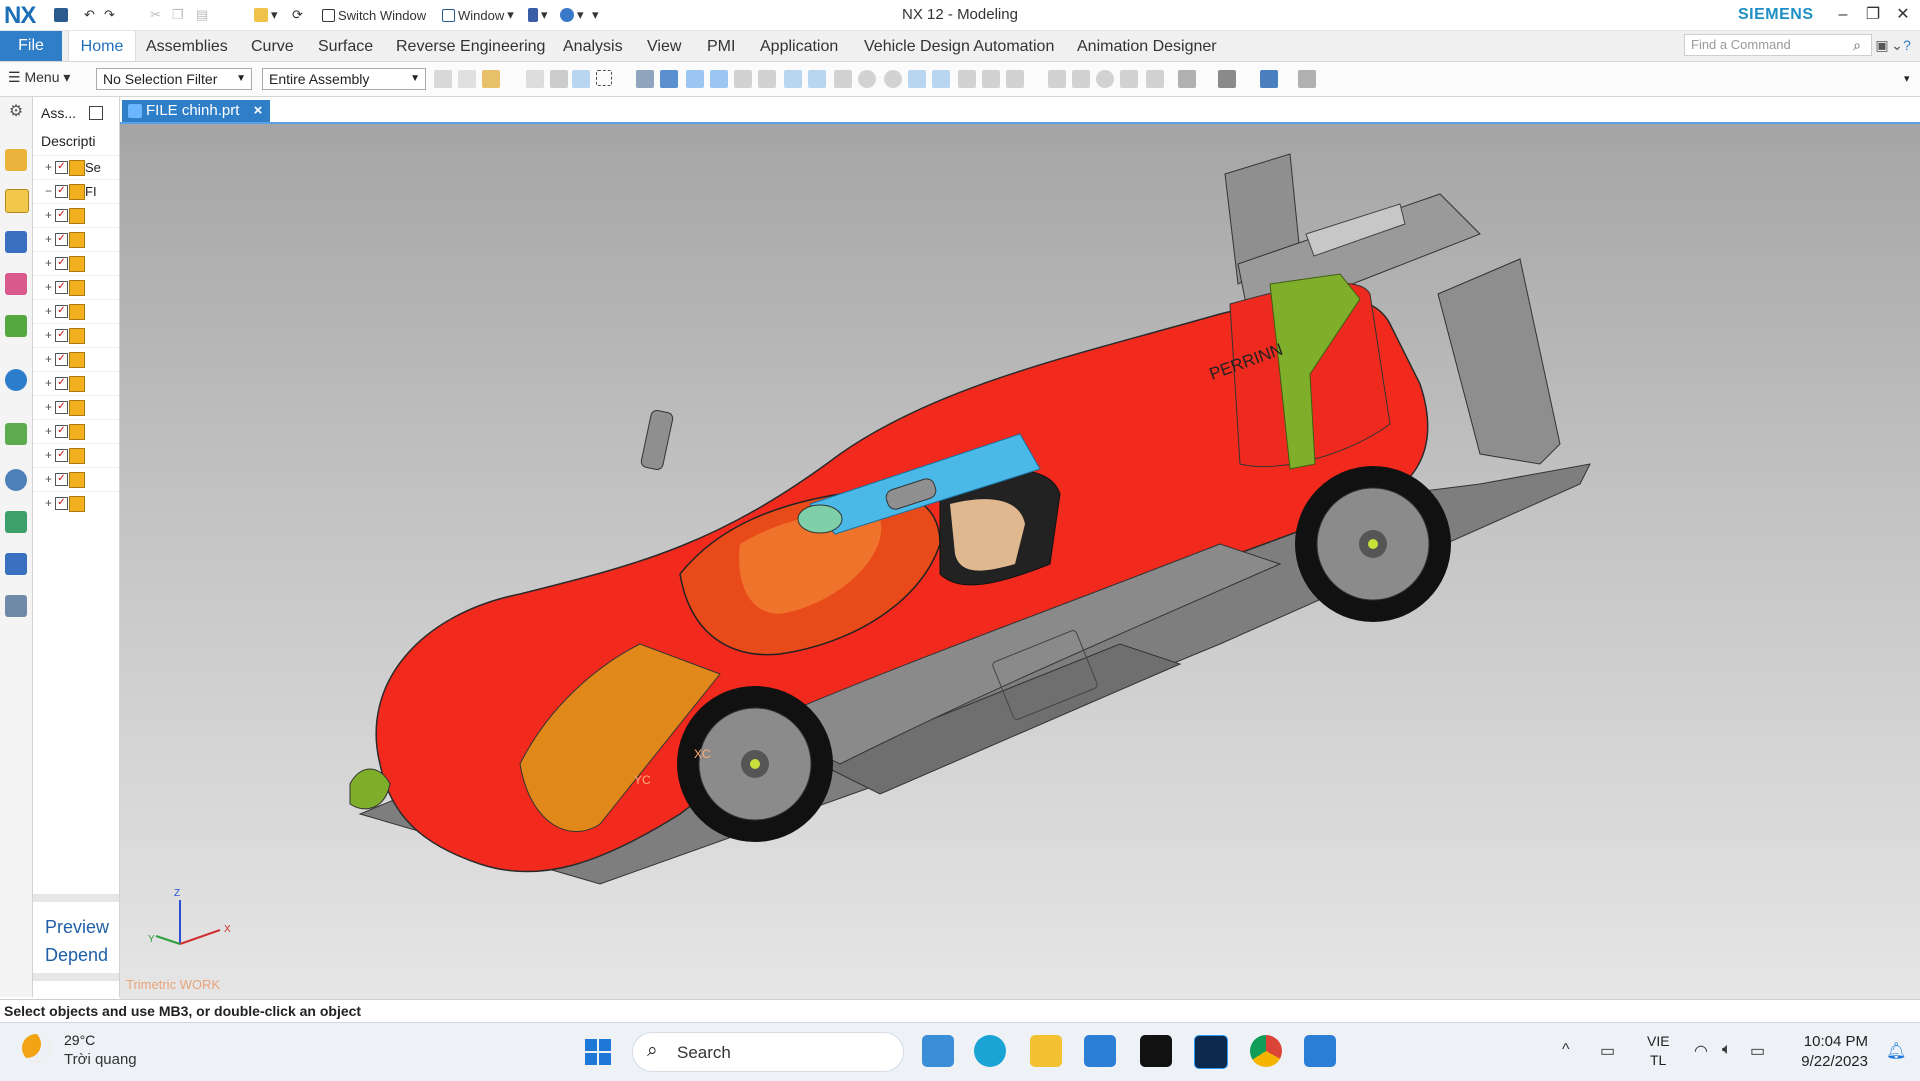 The width and height of the screenshot is (1920, 1081). Describe the element at coordinates (1566, 1050) in the screenshot. I see `chevron-up-icon: ^` at that location.